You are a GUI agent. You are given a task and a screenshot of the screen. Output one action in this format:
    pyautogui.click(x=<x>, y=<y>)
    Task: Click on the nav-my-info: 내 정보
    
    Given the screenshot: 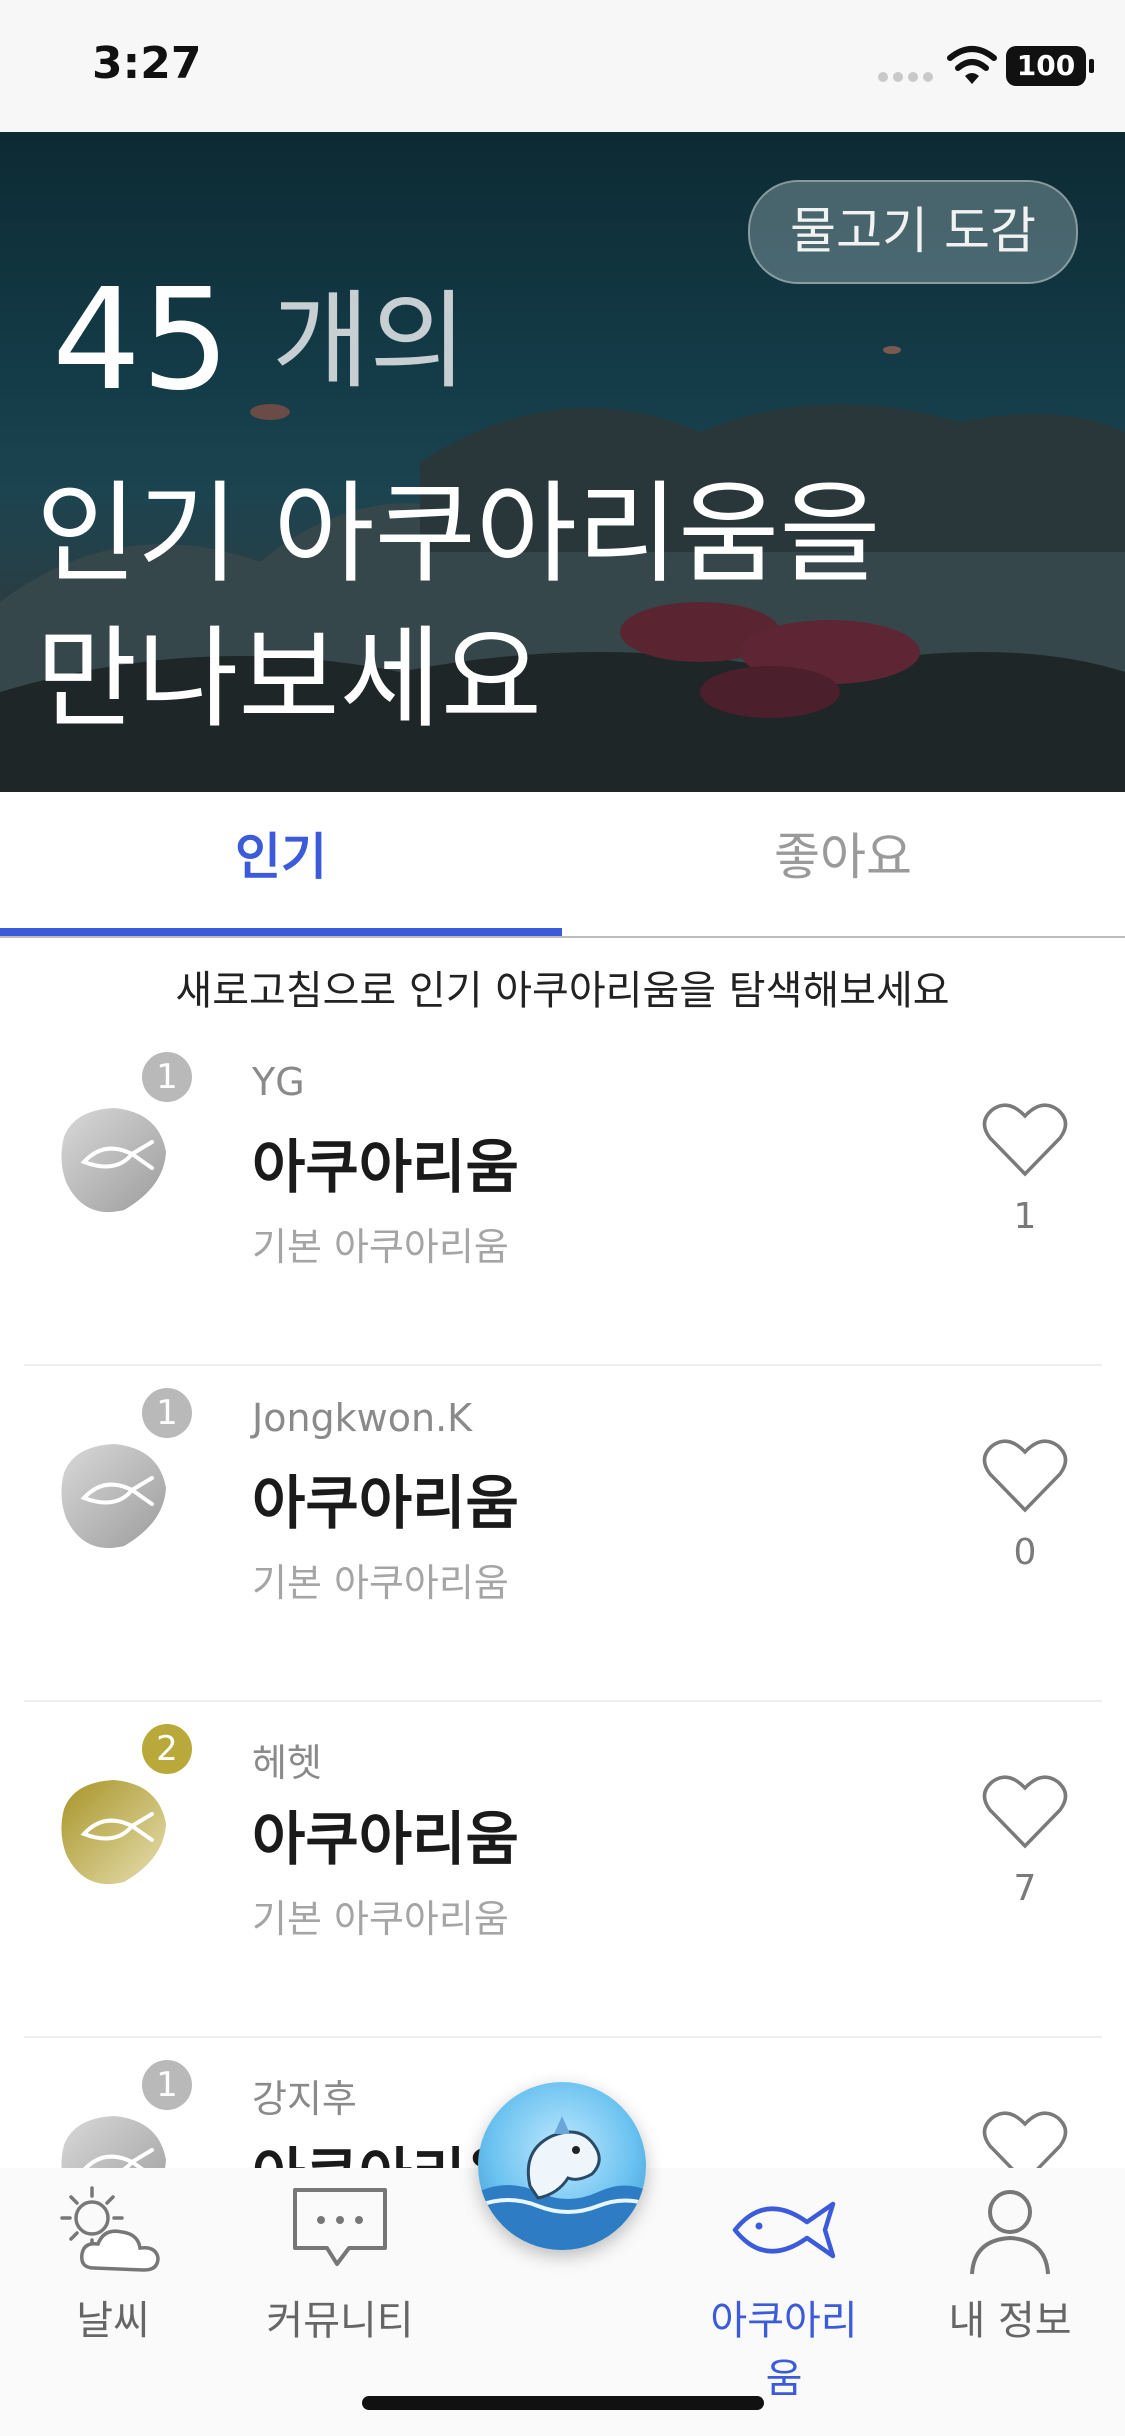 What is the action you would take?
    pyautogui.click(x=1010, y=2264)
    